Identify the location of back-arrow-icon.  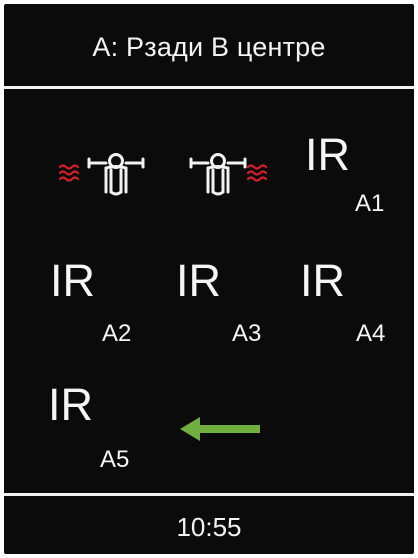
(220, 429).